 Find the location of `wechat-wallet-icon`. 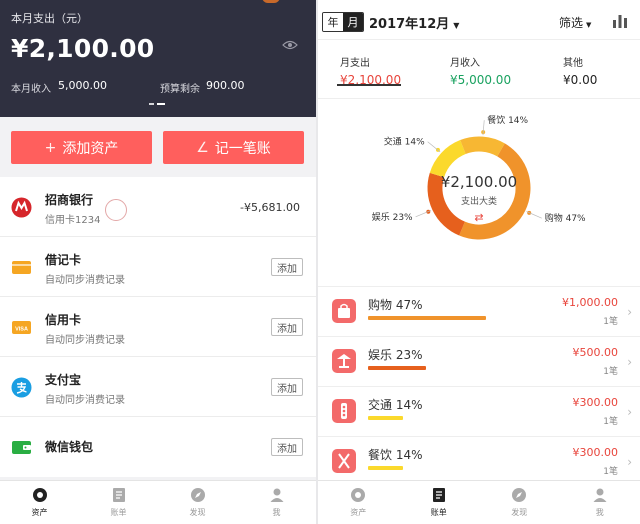

wechat-wallet-icon is located at coordinates (21, 447).